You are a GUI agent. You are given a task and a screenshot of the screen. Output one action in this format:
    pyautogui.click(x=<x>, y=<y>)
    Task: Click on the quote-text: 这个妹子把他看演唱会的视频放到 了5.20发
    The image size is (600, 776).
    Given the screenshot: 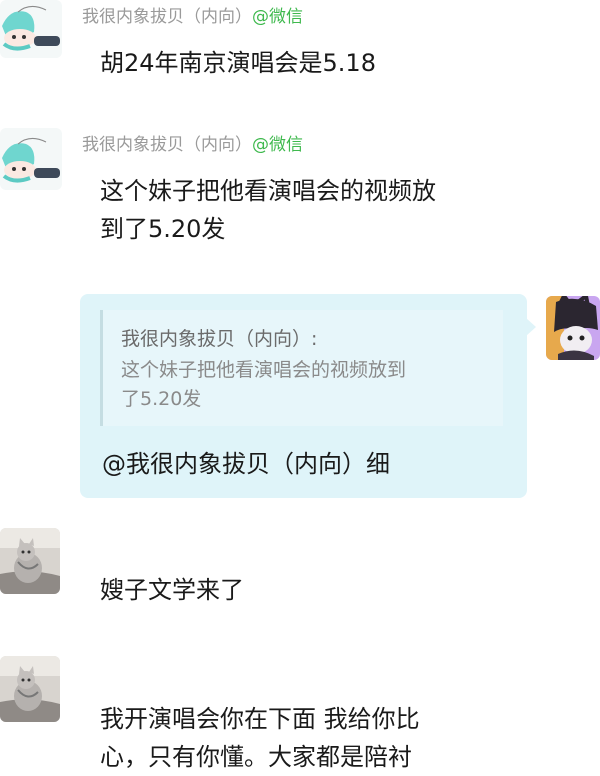 What is the action you would take?
    pyautogui.click(x=306, y=385)
    